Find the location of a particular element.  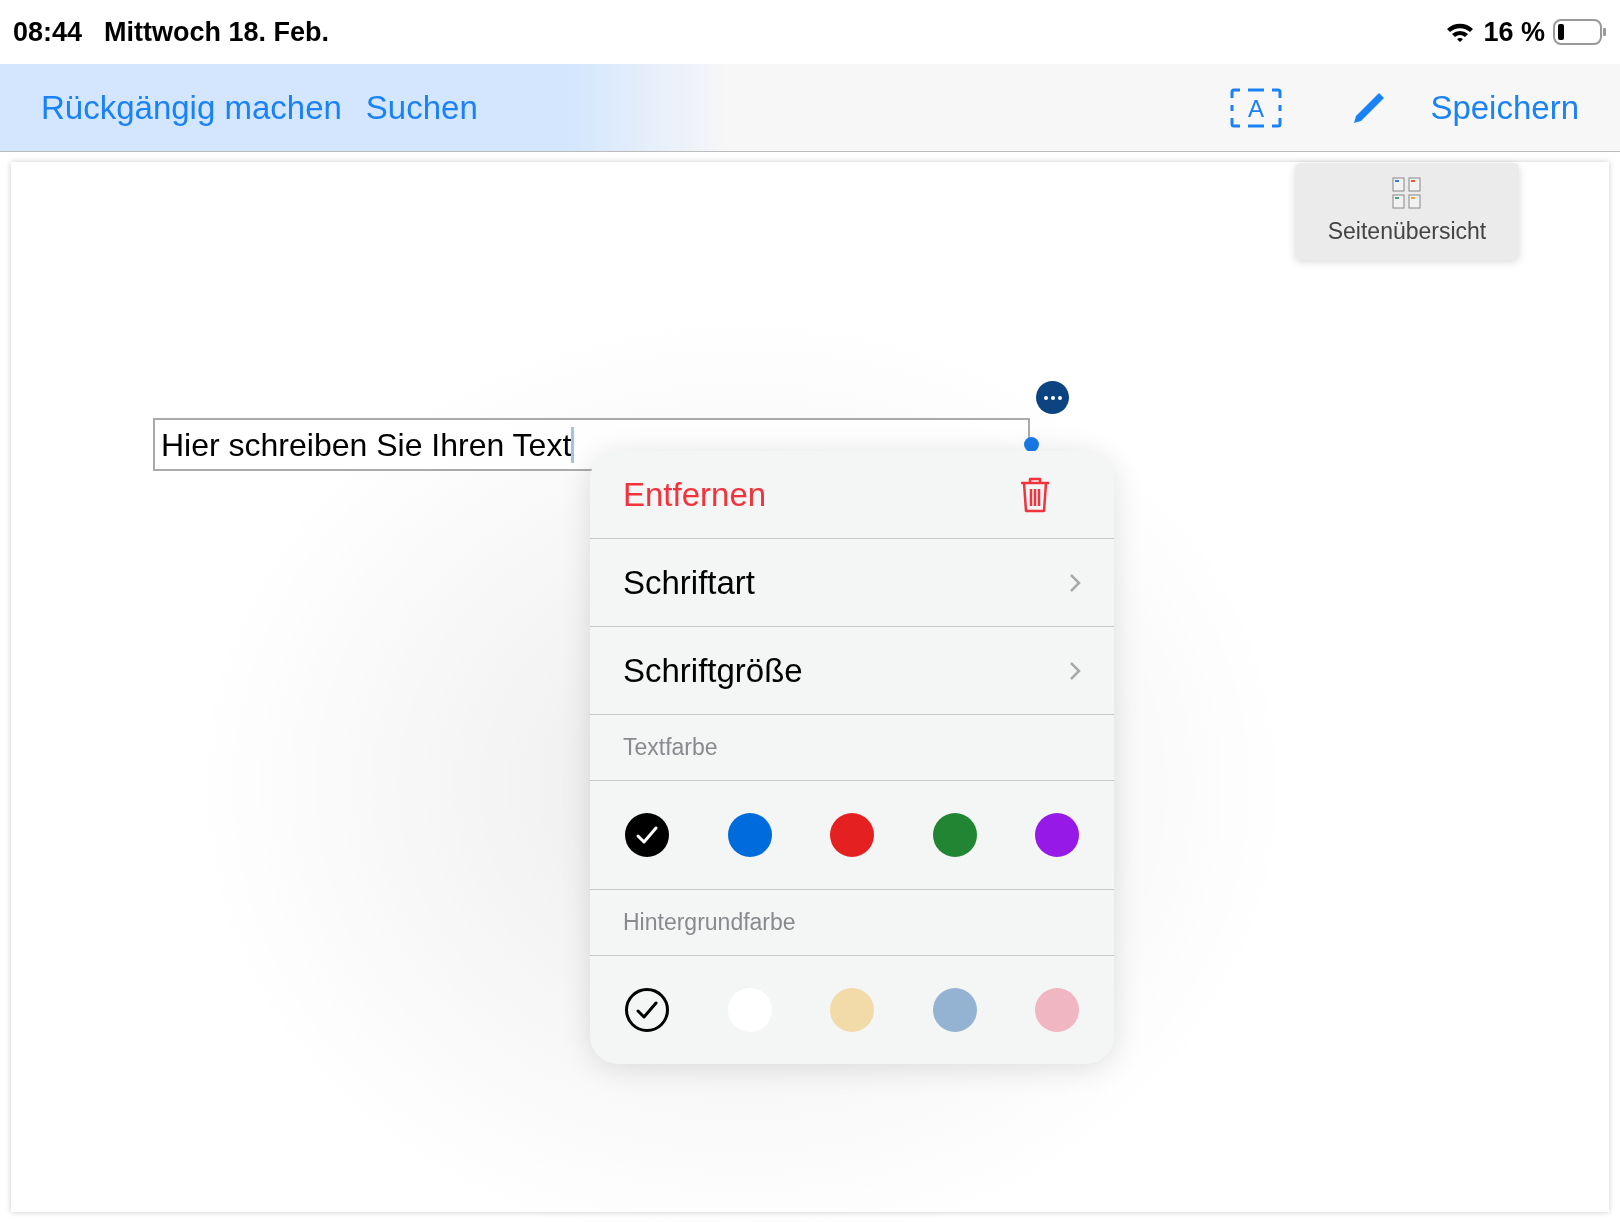

battery-percentage: 16 % is located at coordinates (1514, 32).